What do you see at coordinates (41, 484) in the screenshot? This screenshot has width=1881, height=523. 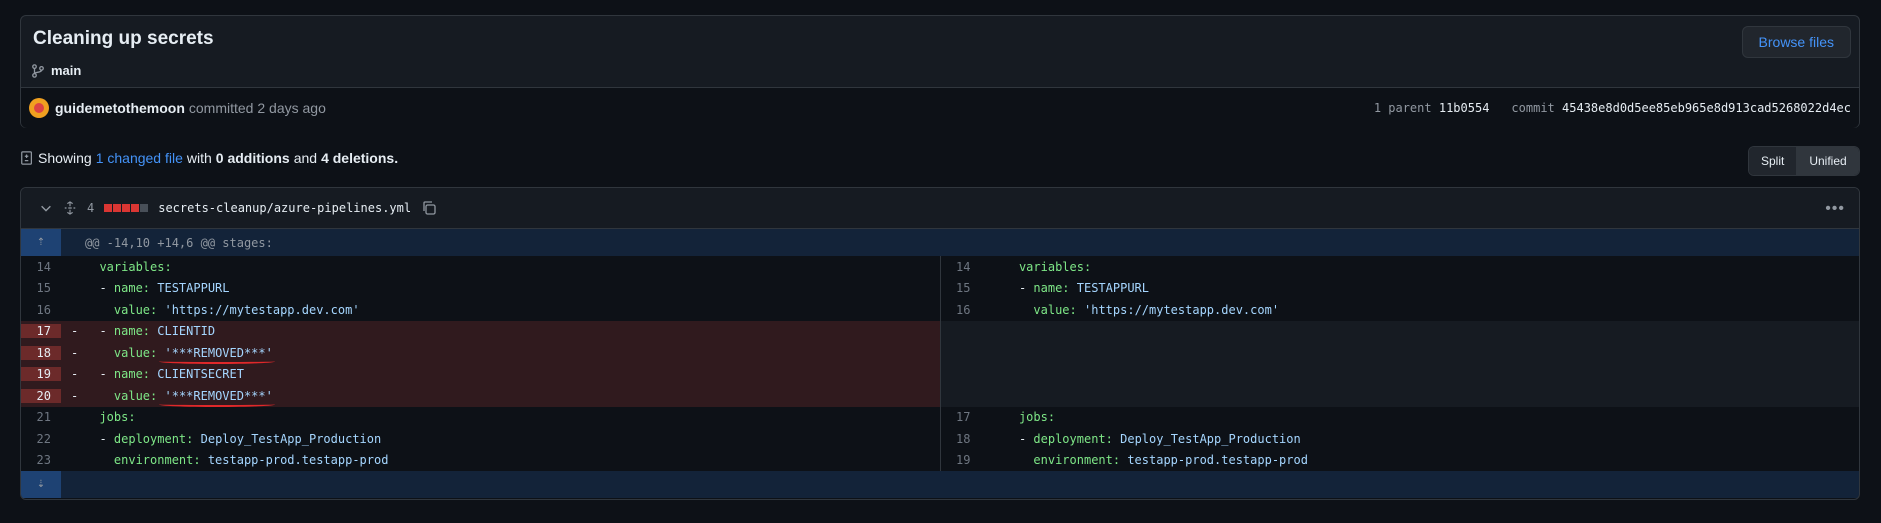 I see `expand-down-icon: ⇣` at bounding box center [41, 484].